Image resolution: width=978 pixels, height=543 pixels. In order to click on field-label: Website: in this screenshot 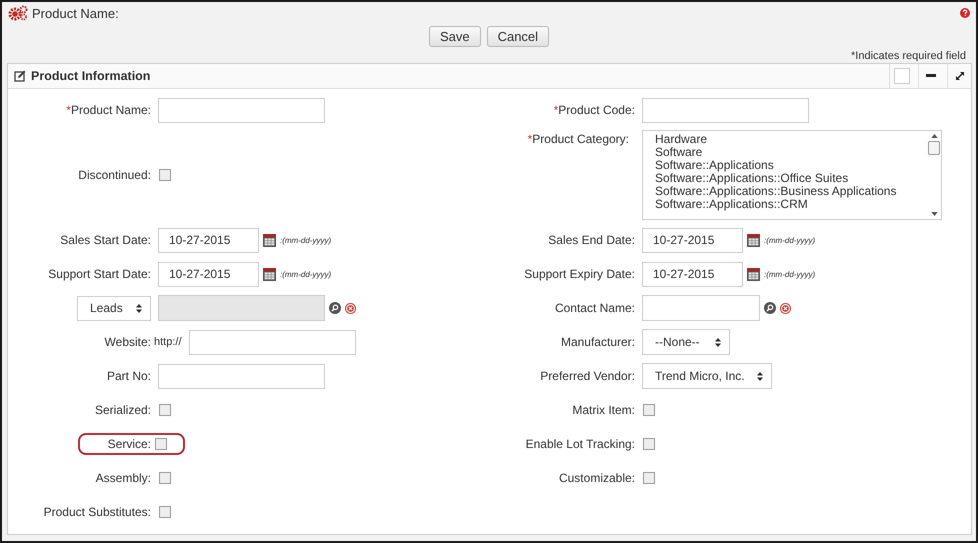, I will do `click(127, 342)`.